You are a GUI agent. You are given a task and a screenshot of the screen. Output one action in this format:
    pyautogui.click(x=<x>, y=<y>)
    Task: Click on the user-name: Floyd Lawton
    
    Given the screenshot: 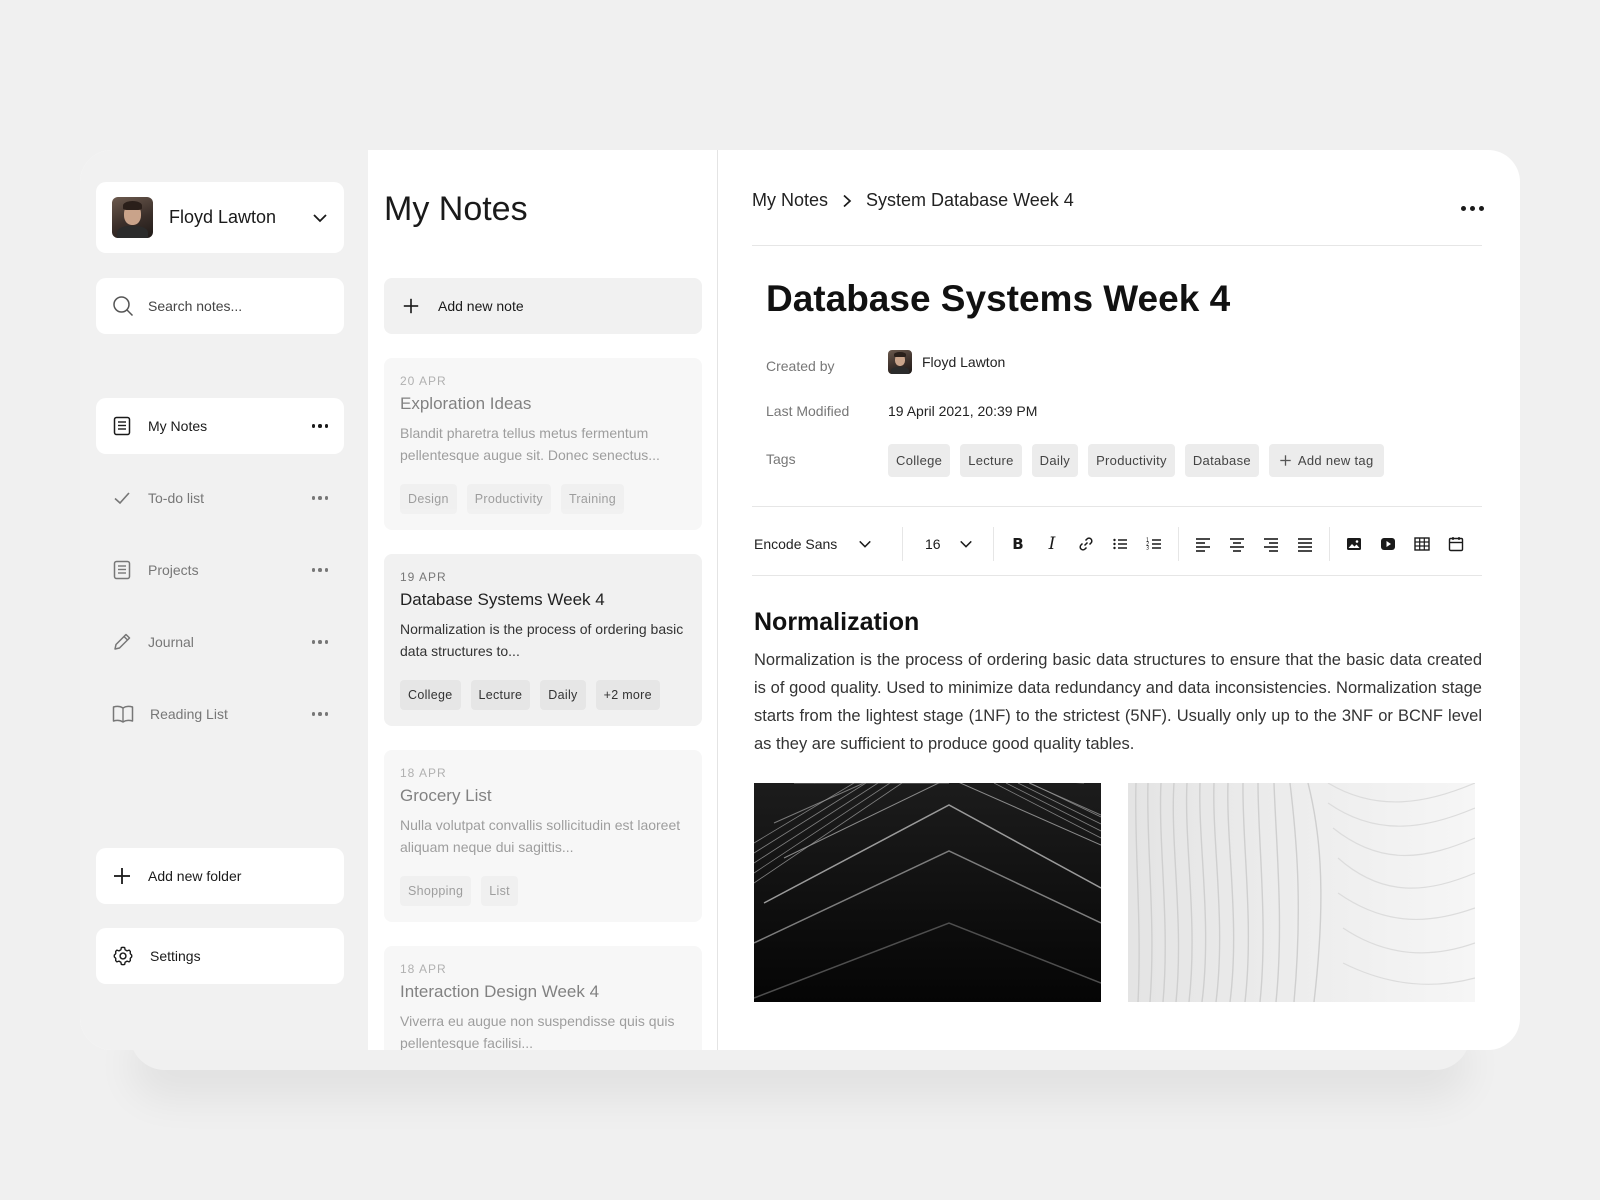 What is the action you would take?
    pyautogui.click(x=223, y=217)
    